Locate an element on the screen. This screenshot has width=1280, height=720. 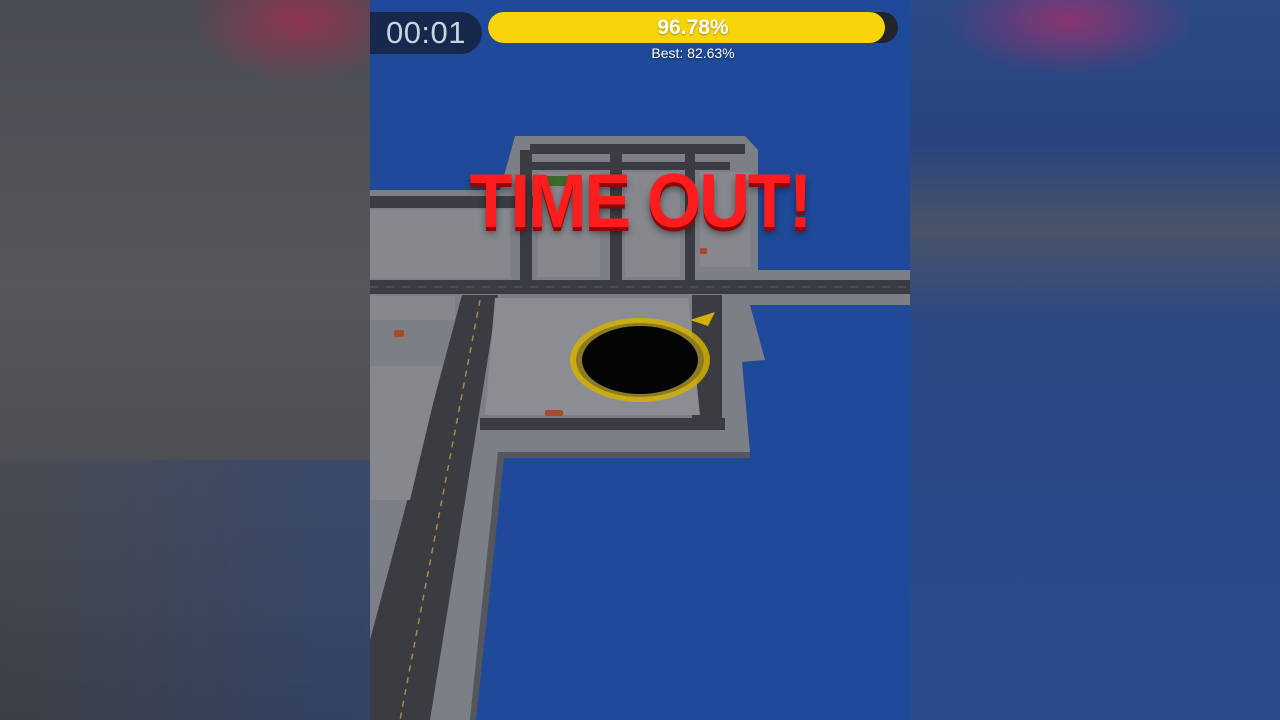
black-hole-icon is located at coordinates (640, 360).